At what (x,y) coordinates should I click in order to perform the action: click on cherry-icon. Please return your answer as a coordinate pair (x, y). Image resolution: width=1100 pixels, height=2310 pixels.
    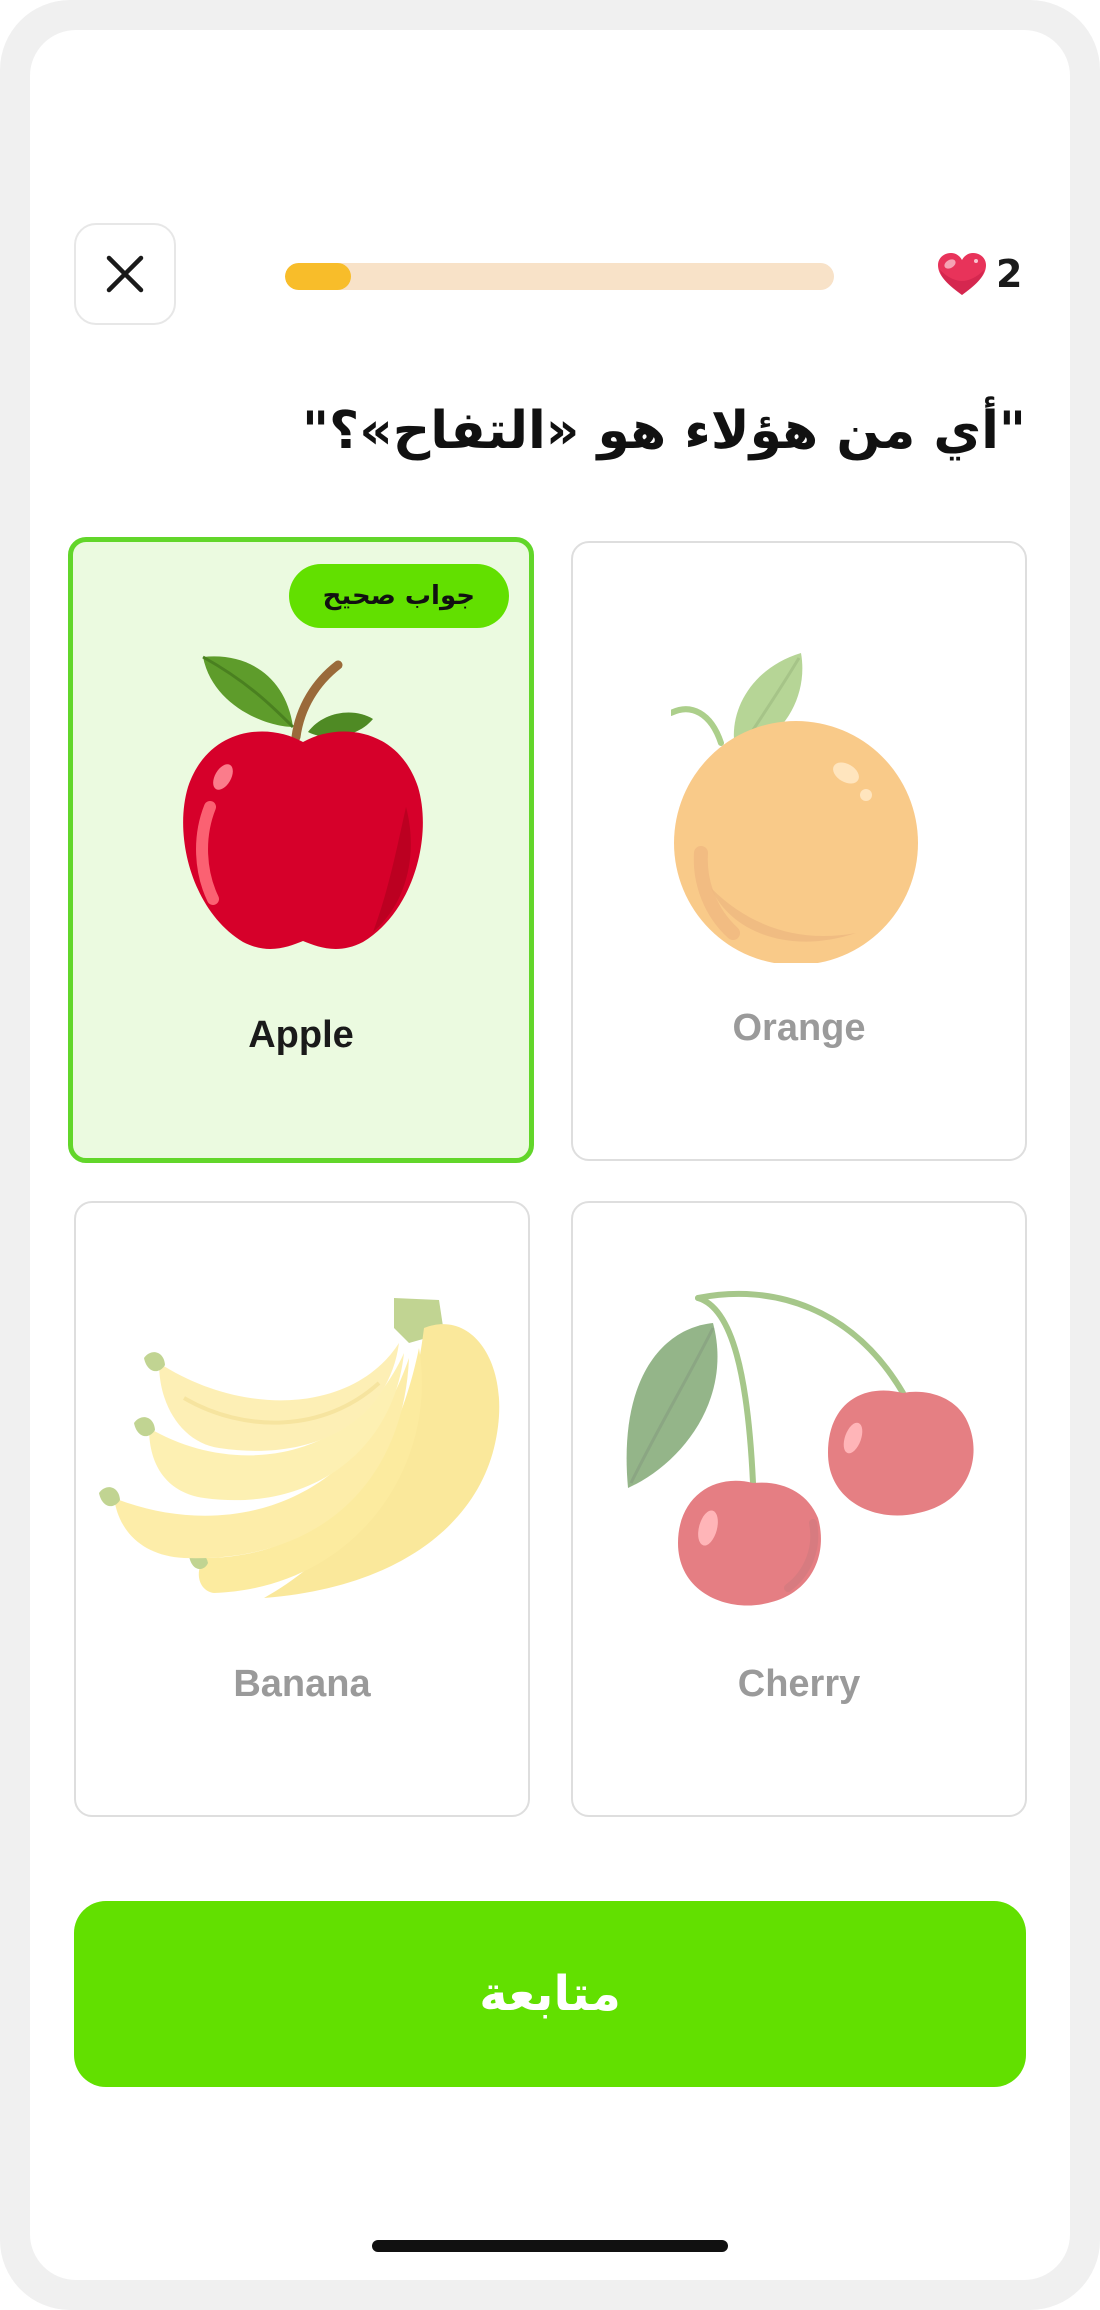
    Looking at the image, I should click on (800, 1448).